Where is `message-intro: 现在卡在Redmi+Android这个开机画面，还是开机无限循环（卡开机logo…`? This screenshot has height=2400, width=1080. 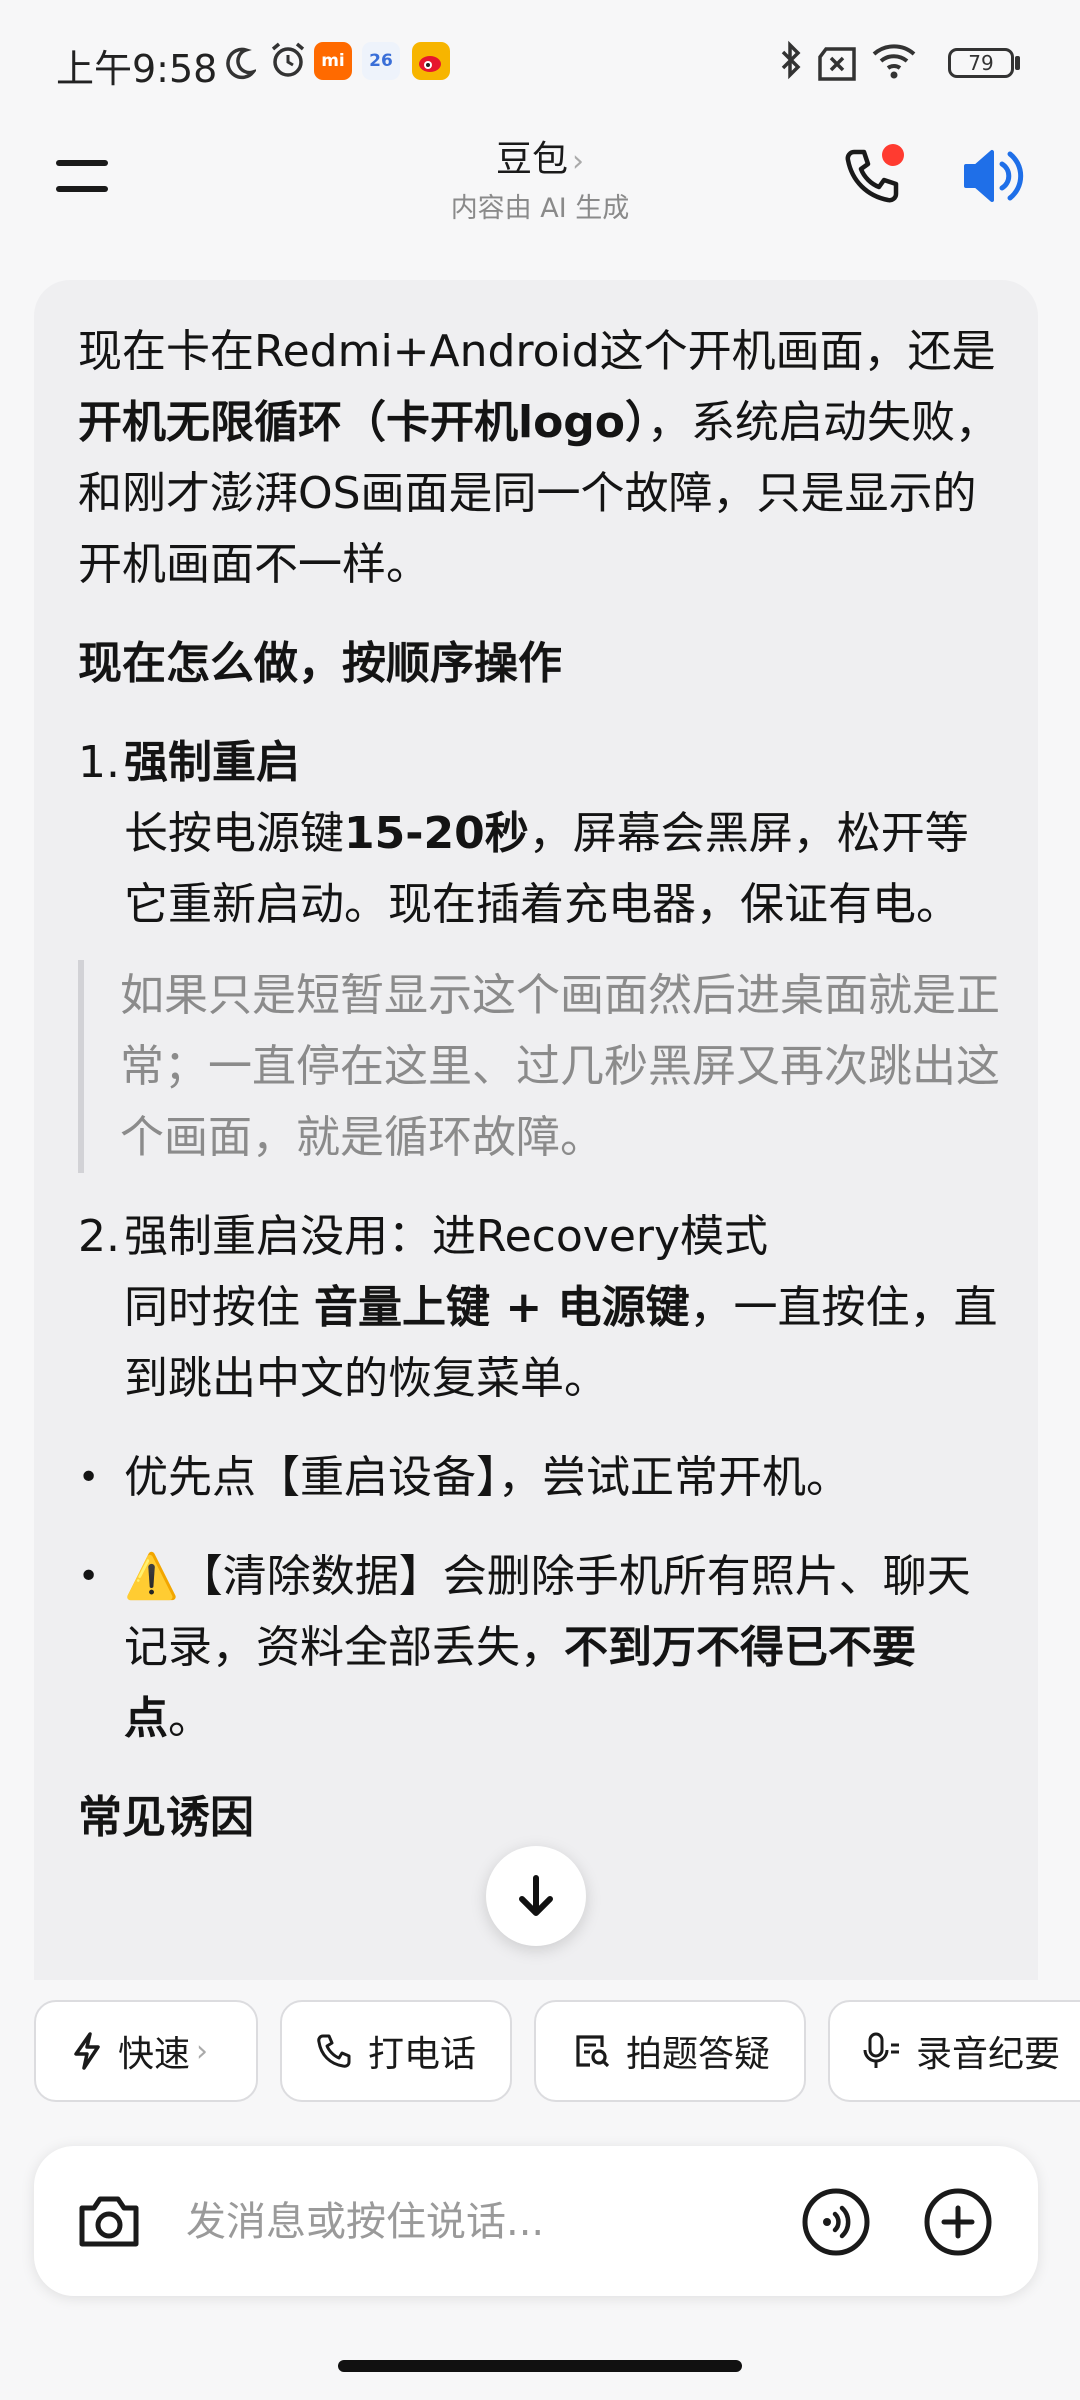 message-intro: 现在卡在Redmi+Android这个开机画面，还是开机无限循环（卡开机logo… is located at coordinates (540, 458).